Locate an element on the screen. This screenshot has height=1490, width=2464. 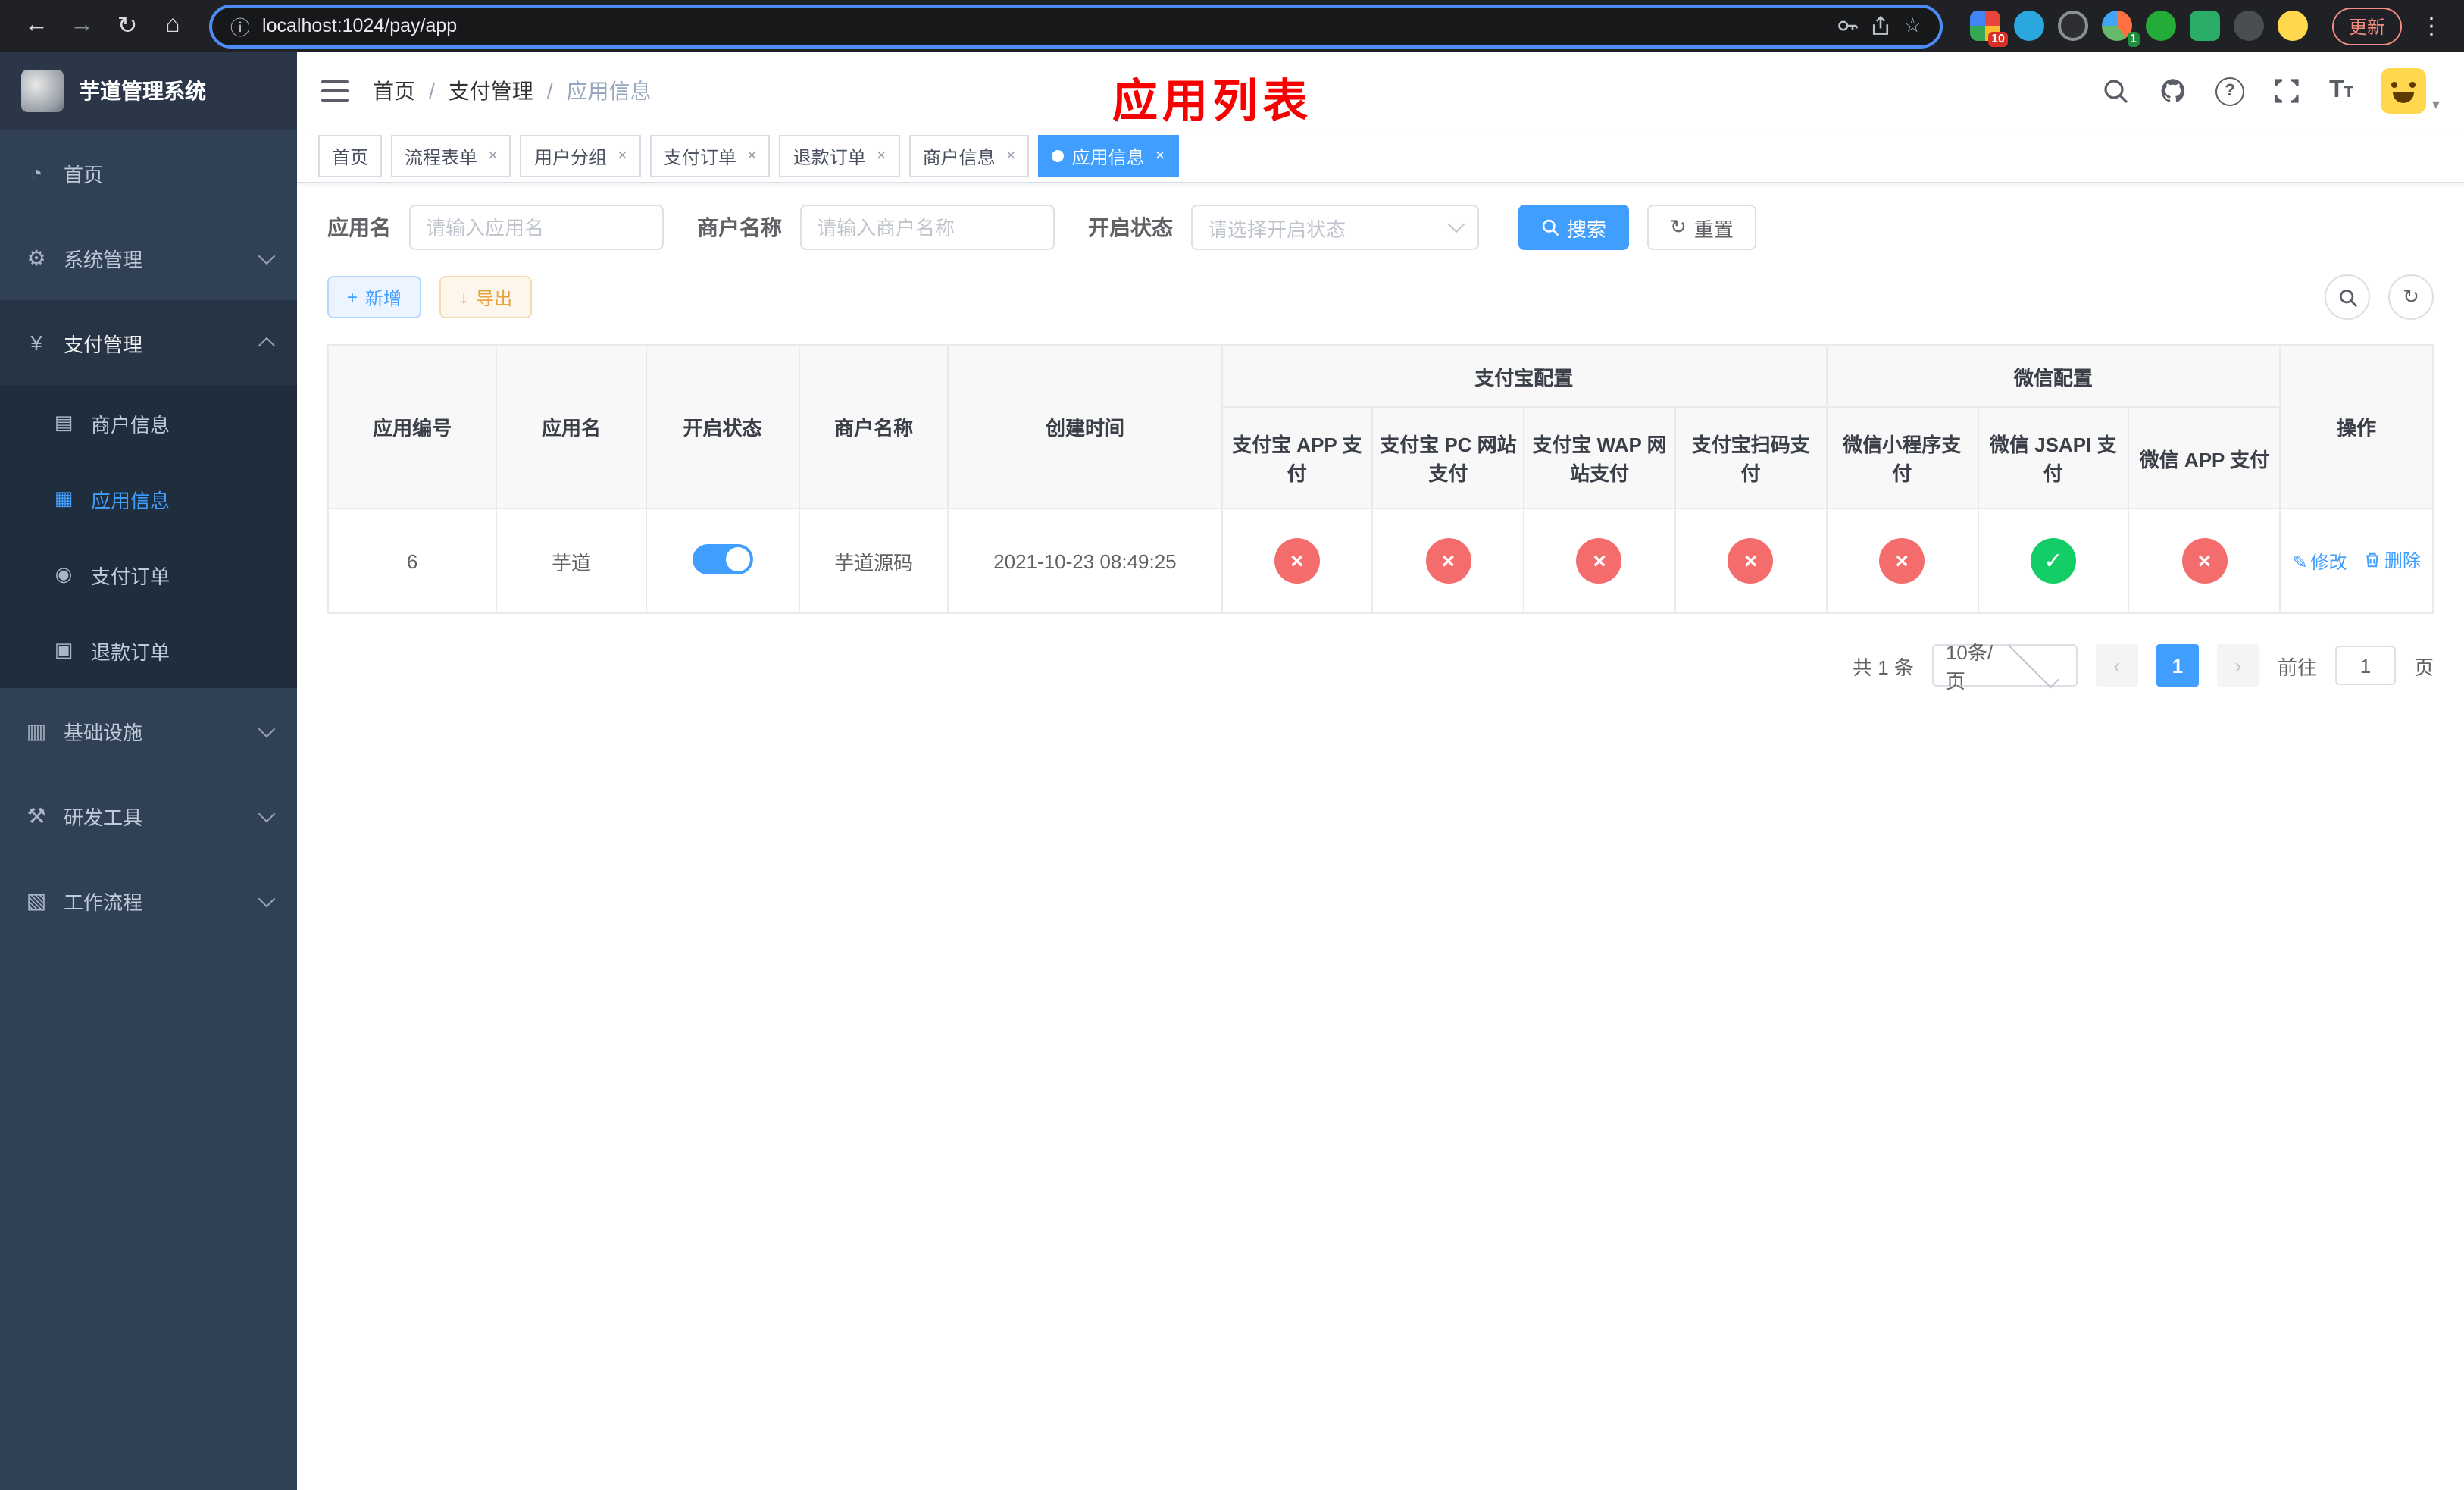
page-size-select: 10条/页 is located at coordinates (2004, 665).